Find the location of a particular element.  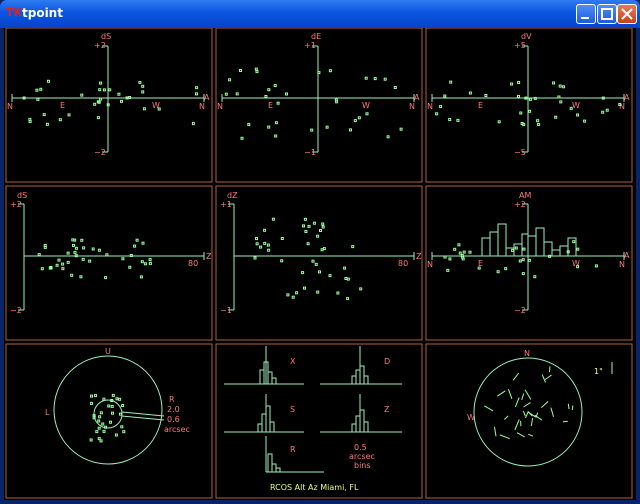

residual-histograms is located at coordinates (313, 409).